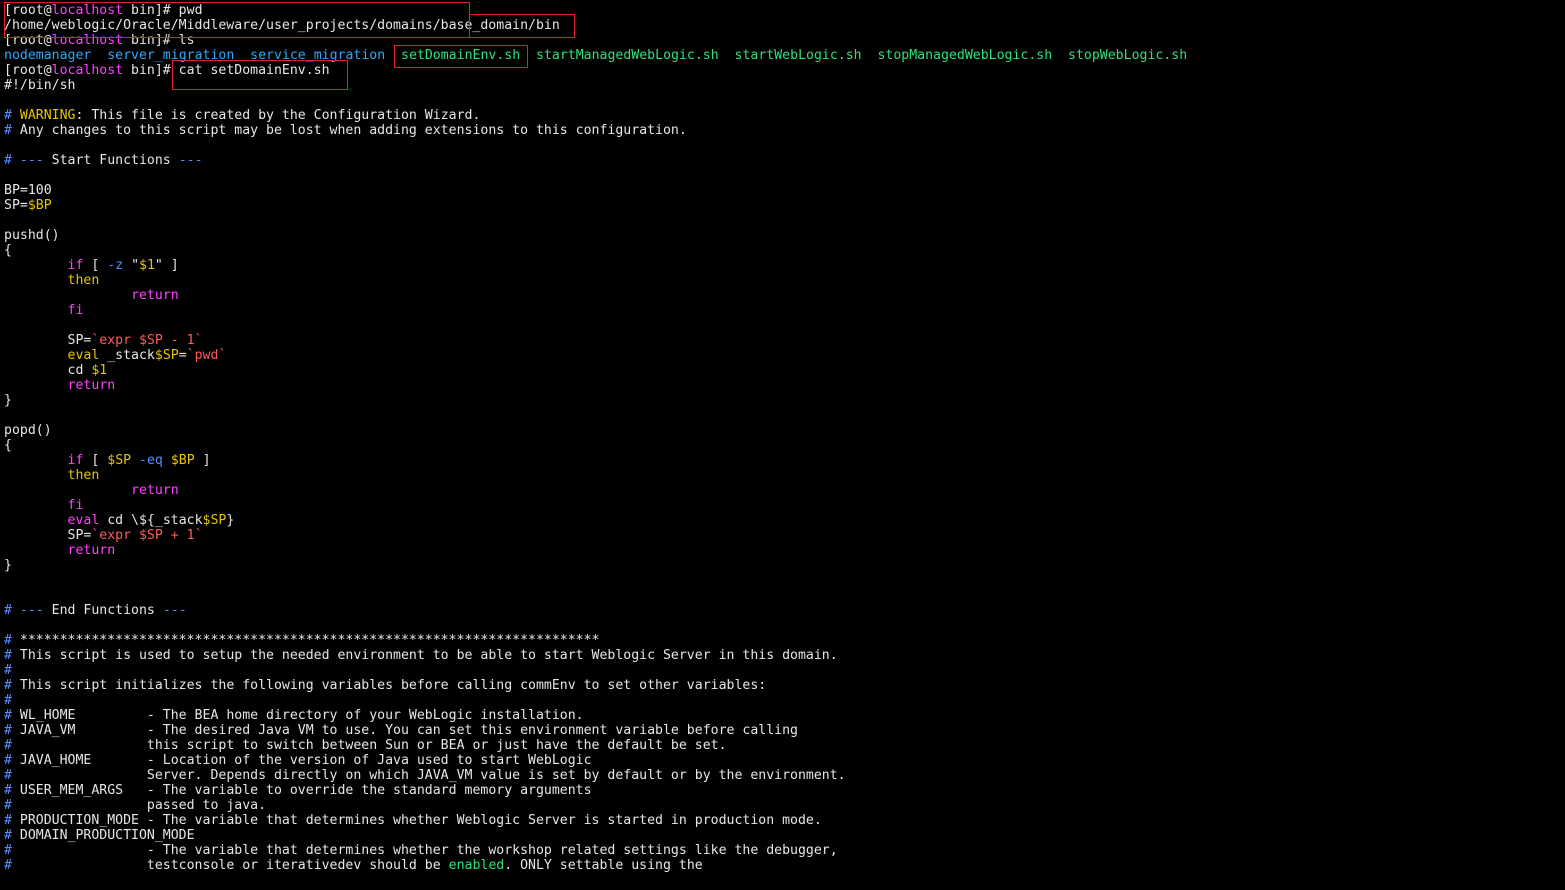 This screenshot has width=1565, height=890. Describe the element at coordinates (783, 340) in the screenshot. I see `terminal-line: SP=`expr $SP - 1`` at that location.